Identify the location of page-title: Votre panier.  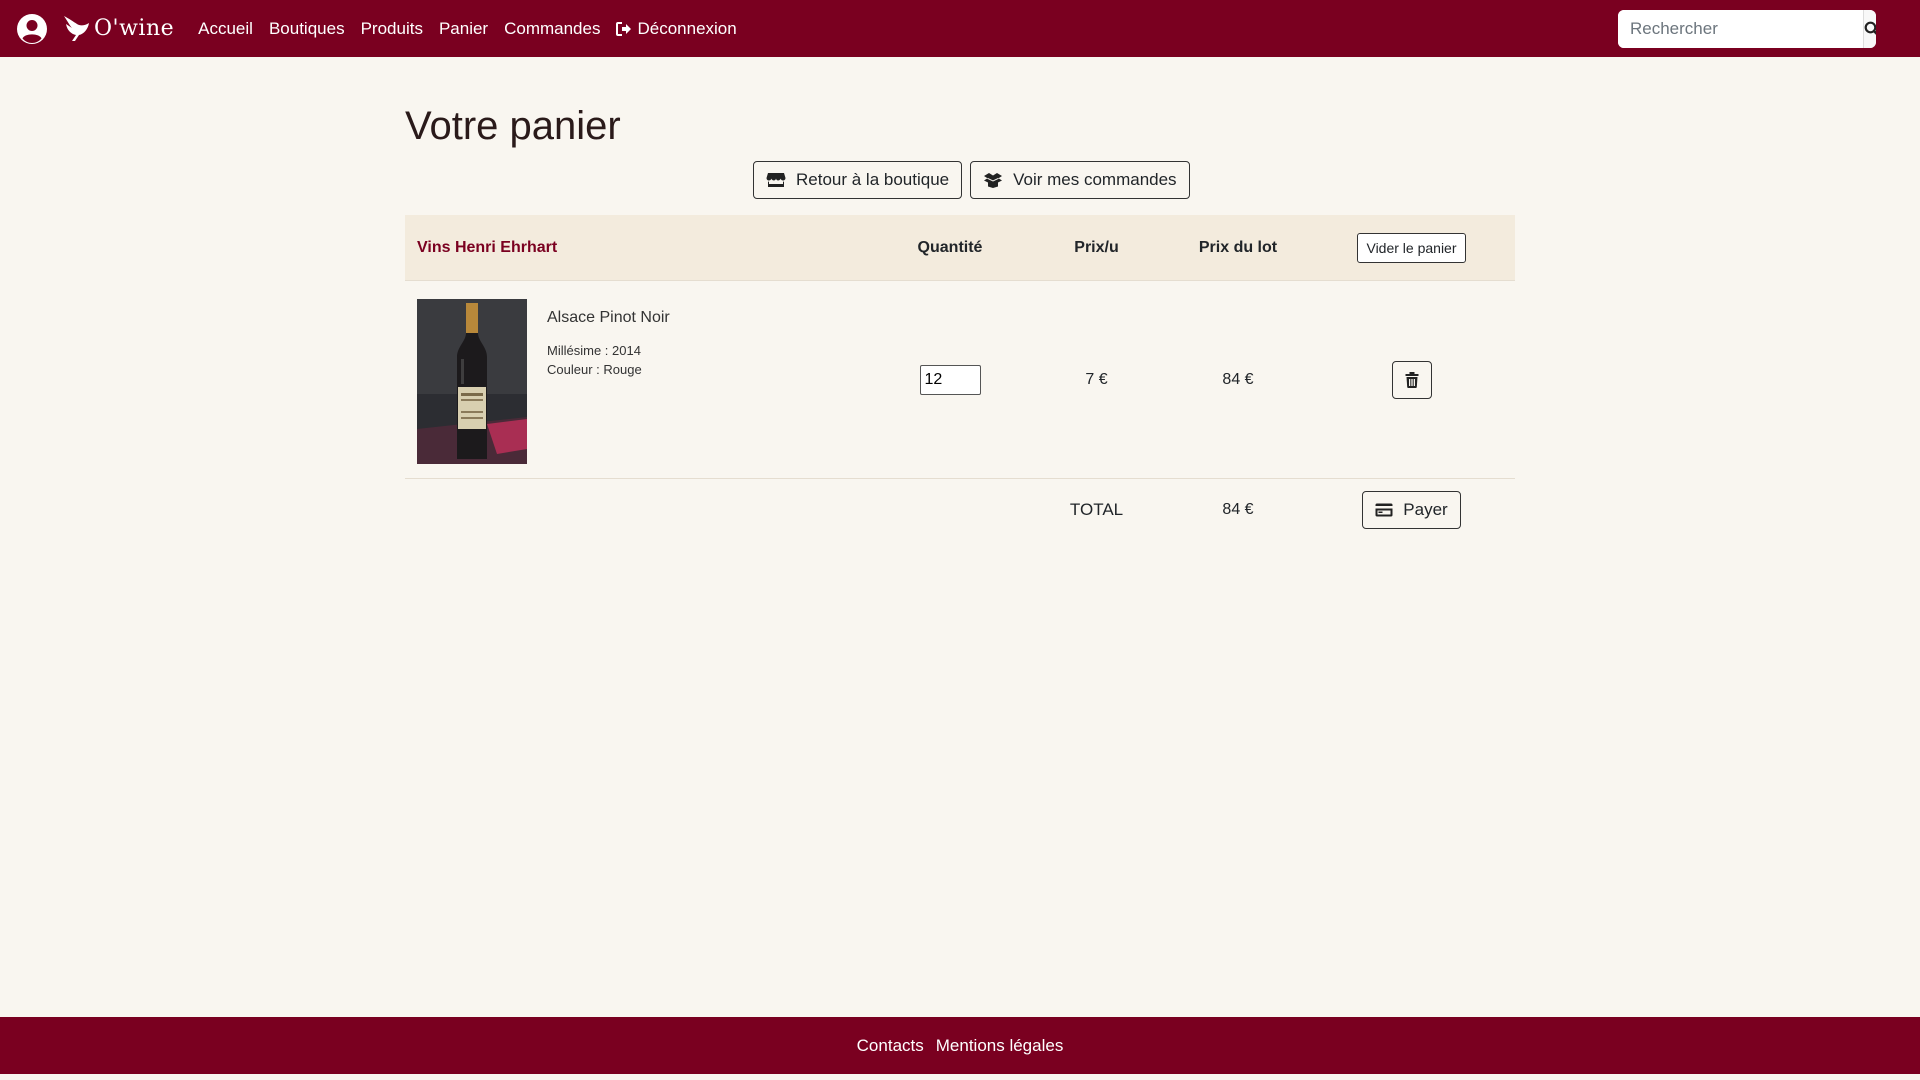
(513, 126).